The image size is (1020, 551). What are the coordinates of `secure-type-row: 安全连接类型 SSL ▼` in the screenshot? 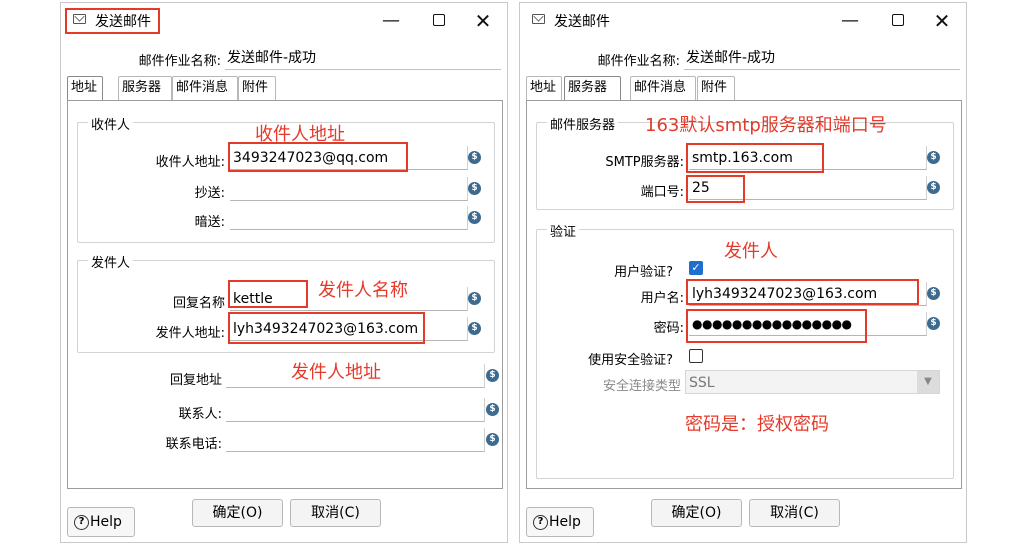 It's located at (742, 382).